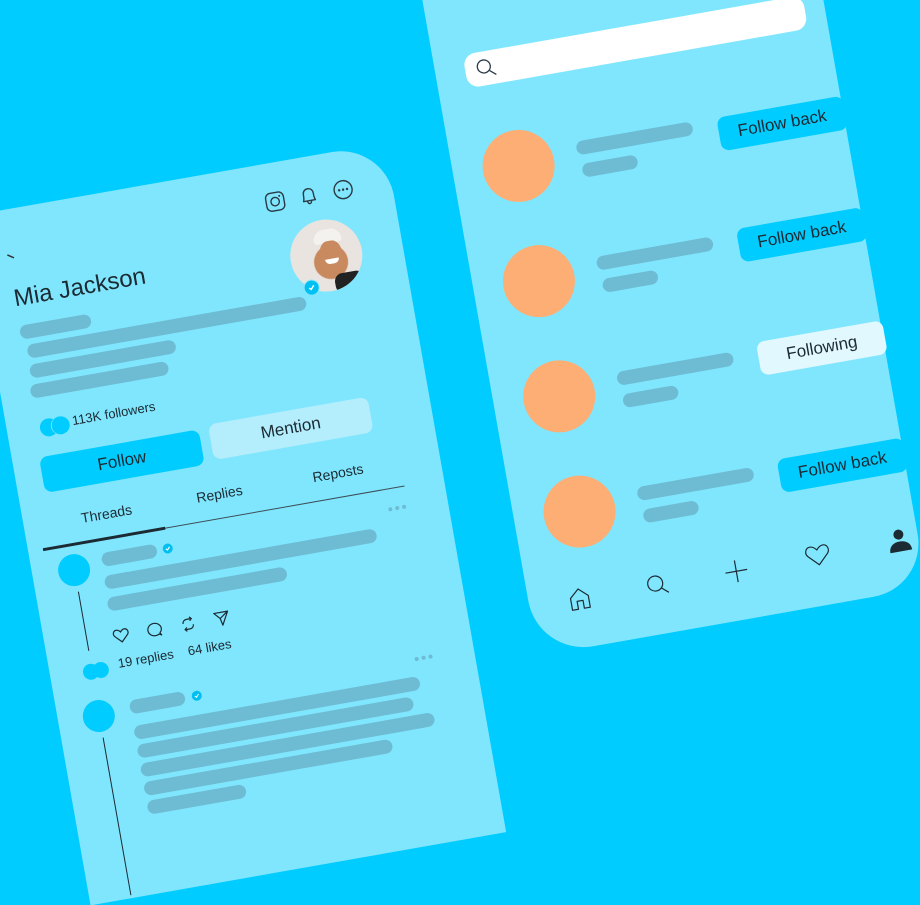 The height and width of the screenshot is (905, 920). Describe the element at coordinates (649, 40) in the screenshot. I see `search-input` at that location.